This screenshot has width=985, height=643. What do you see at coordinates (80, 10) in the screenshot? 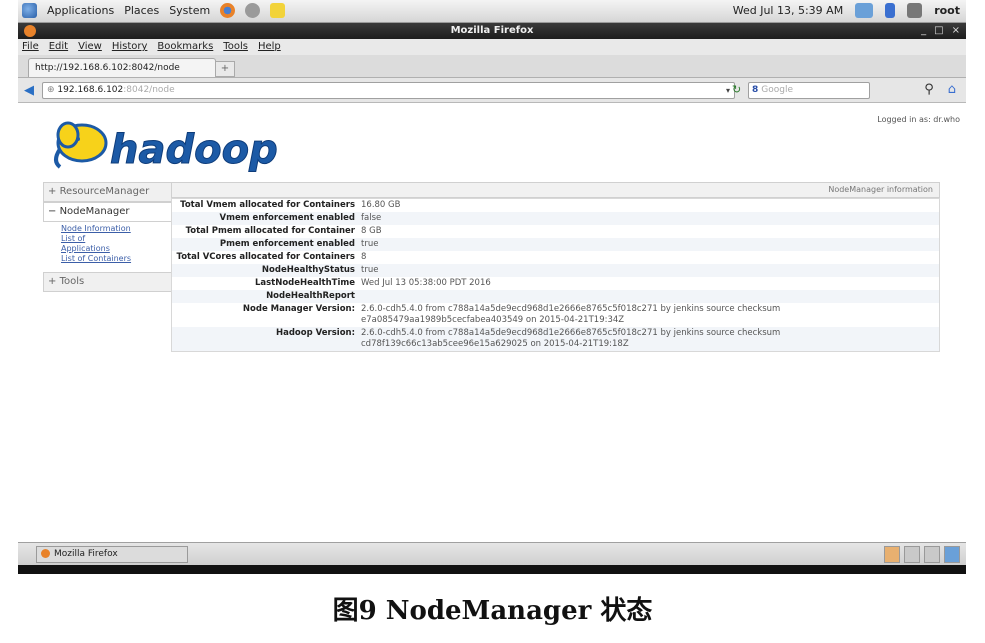
I see `menu-applications: Applications` at bounding box center [80, 10].